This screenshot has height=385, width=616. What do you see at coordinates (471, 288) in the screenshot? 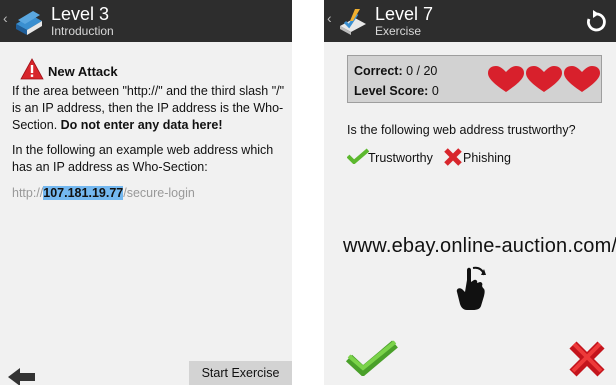
I see `swipe-hand-icon` at bounding box center [471, 288].